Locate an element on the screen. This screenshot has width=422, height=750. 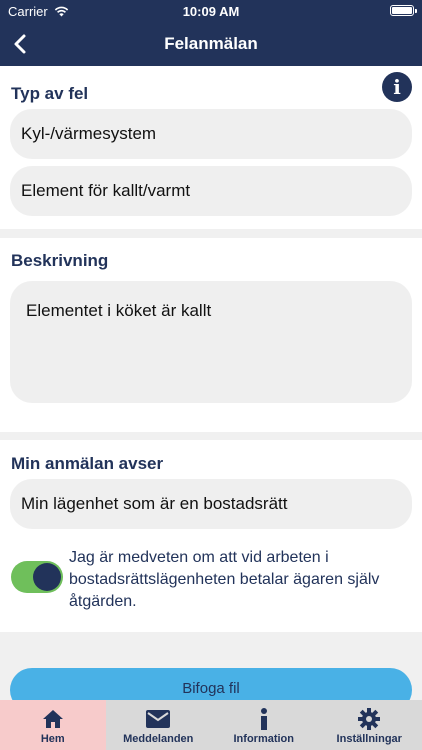
mail-icon is located at coordinates (158, 719).